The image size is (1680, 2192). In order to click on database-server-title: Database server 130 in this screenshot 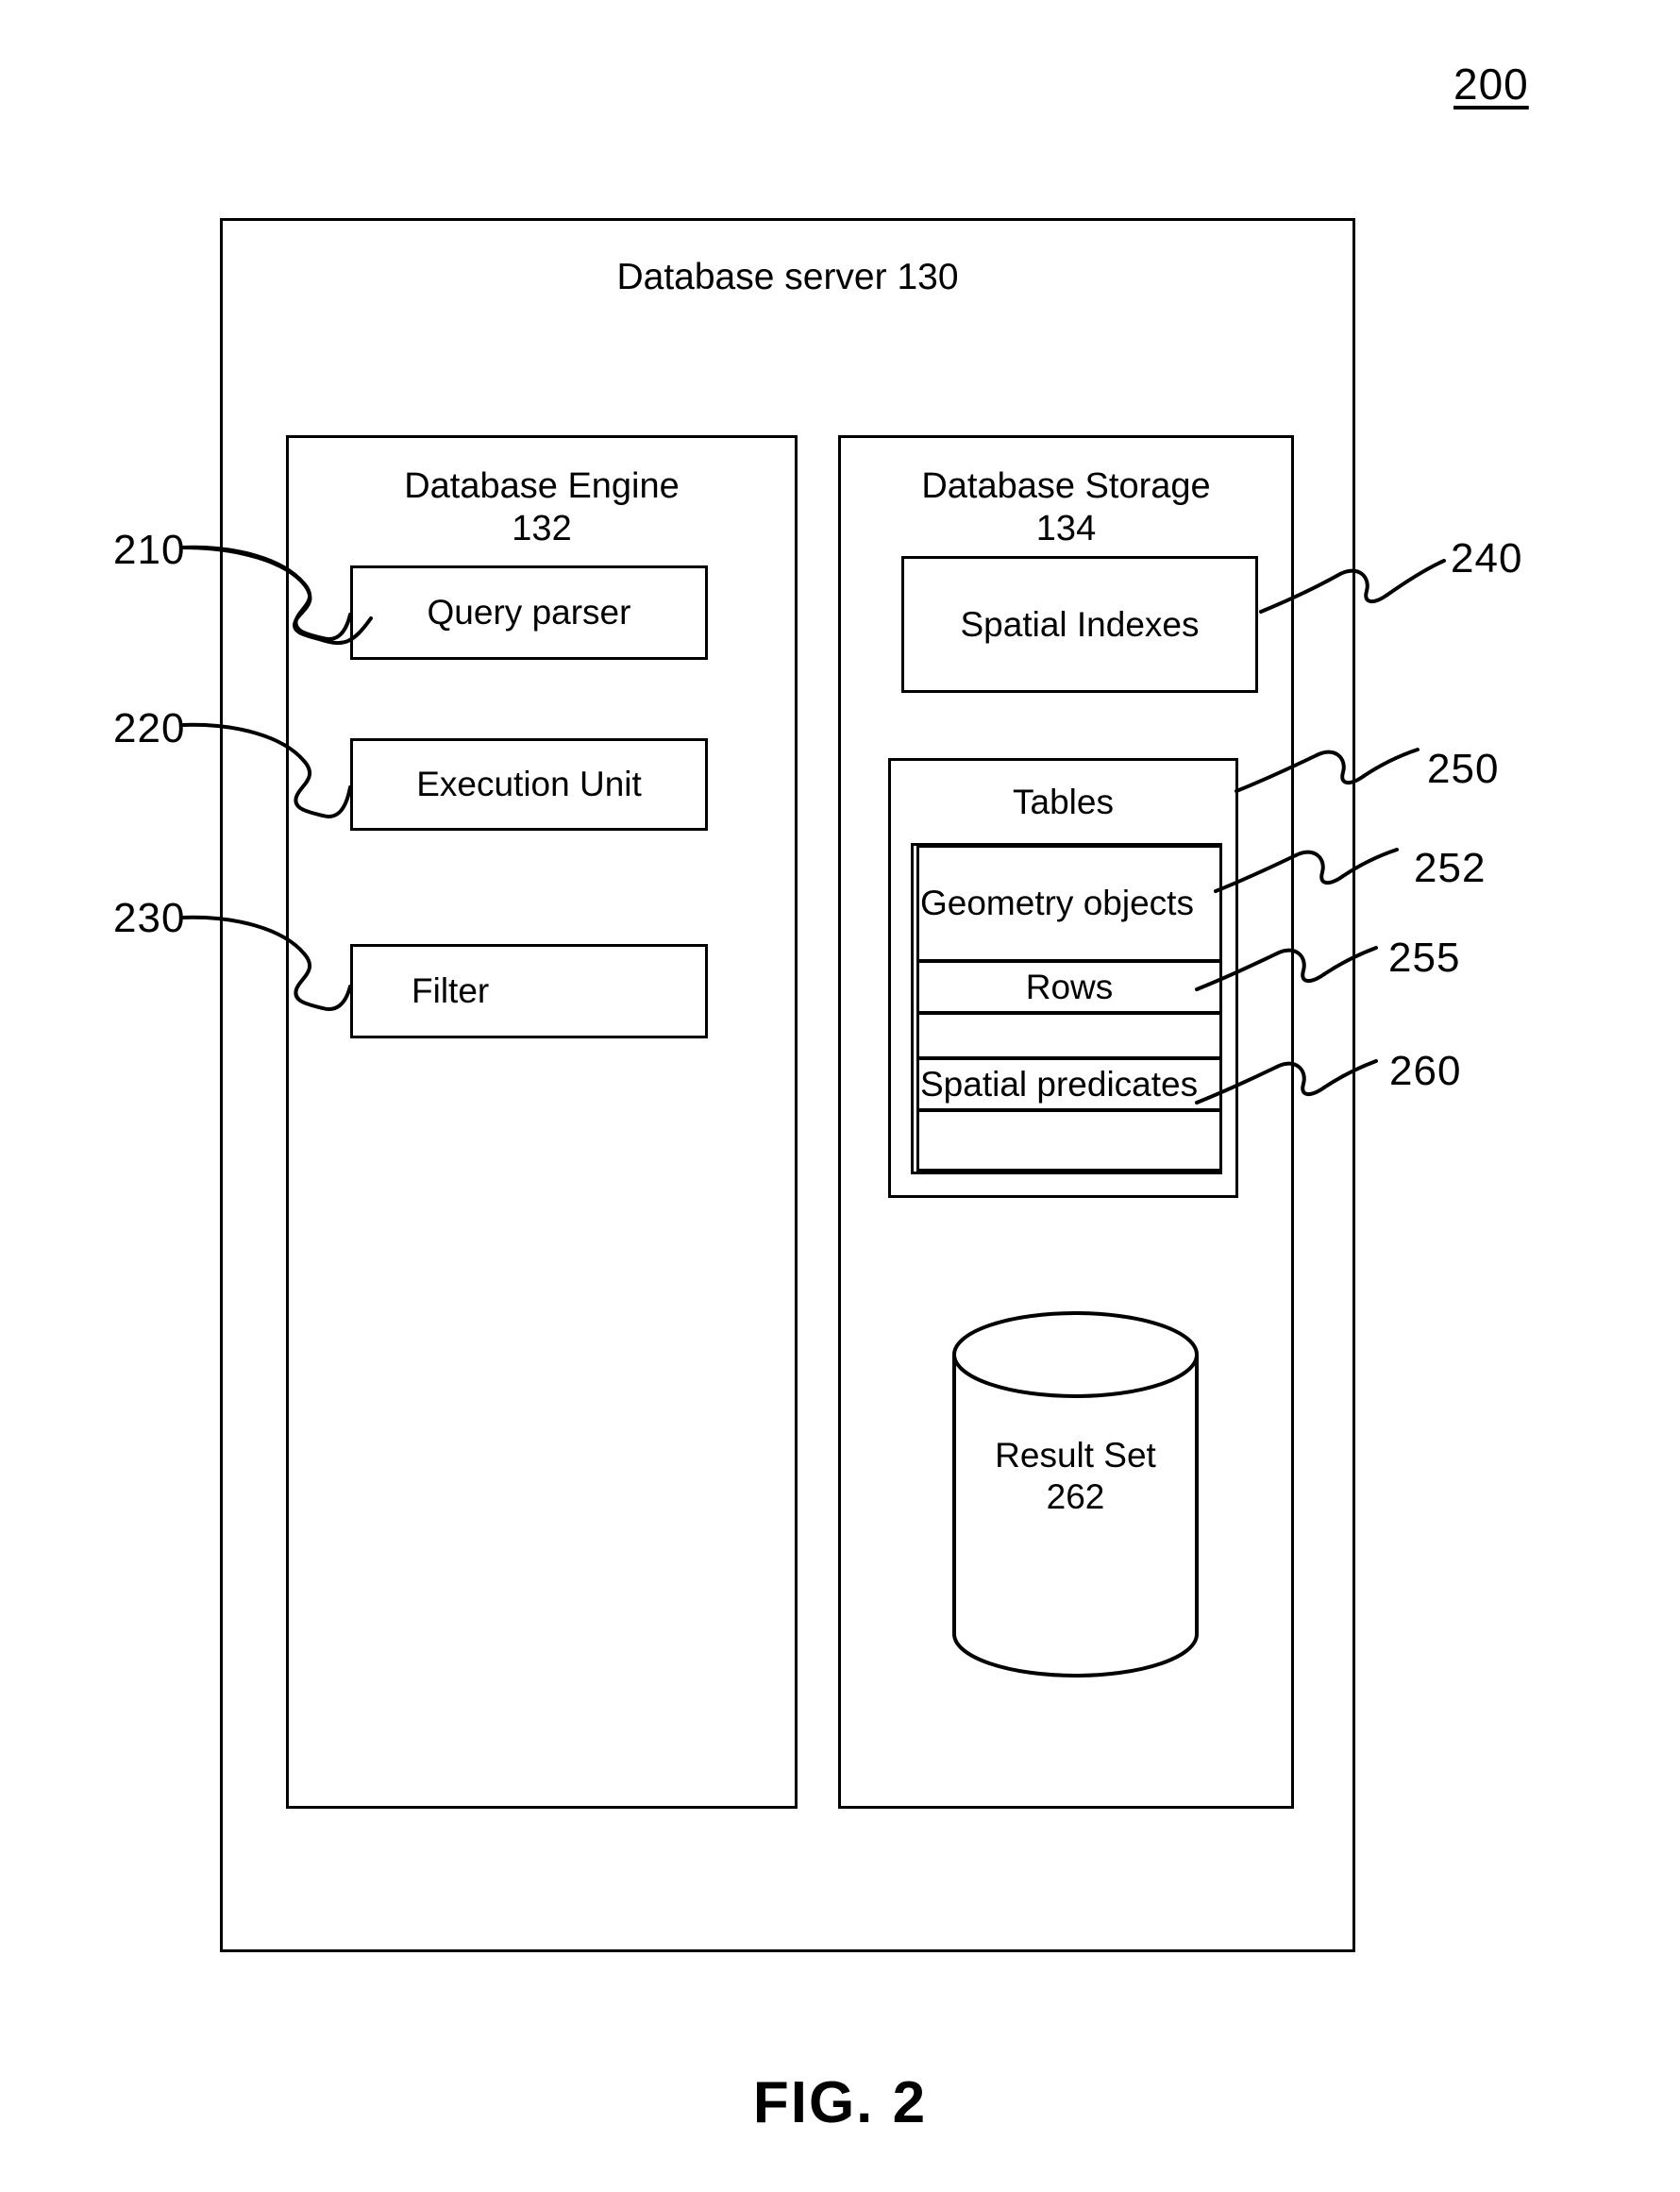, I will do `click(787, 277)`.